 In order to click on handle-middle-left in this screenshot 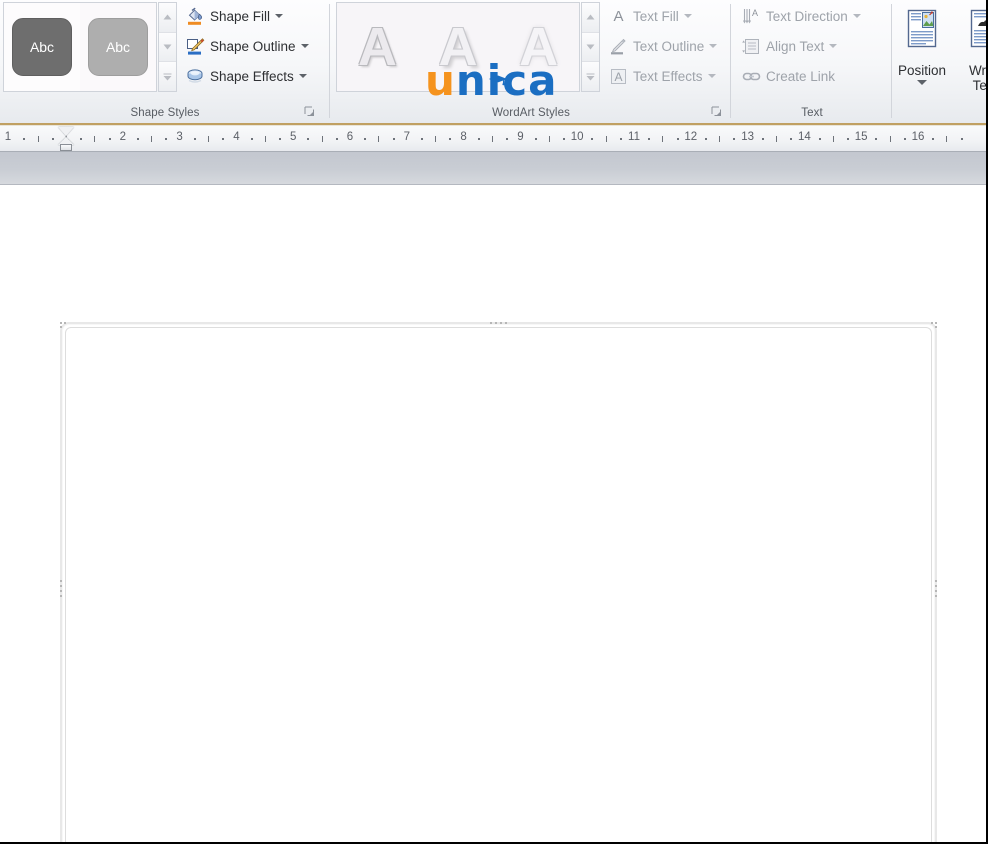, I will do `click(61, 589)`.